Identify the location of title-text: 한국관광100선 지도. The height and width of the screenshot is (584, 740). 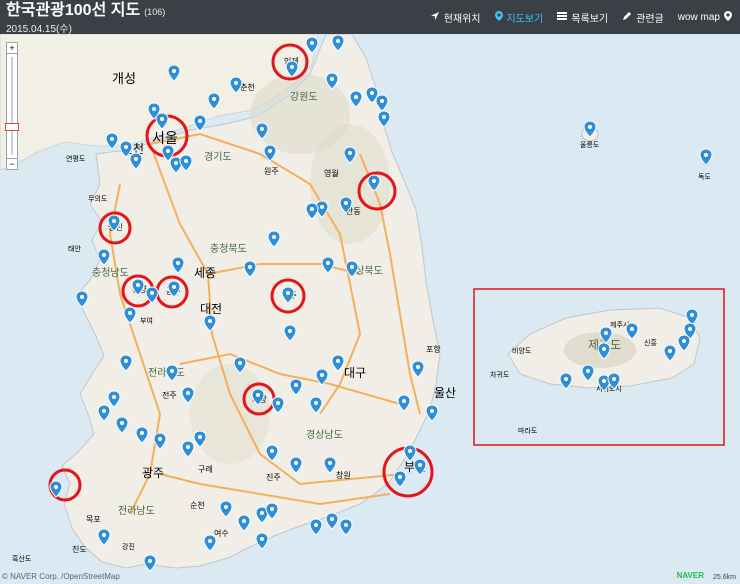
(73, 10).